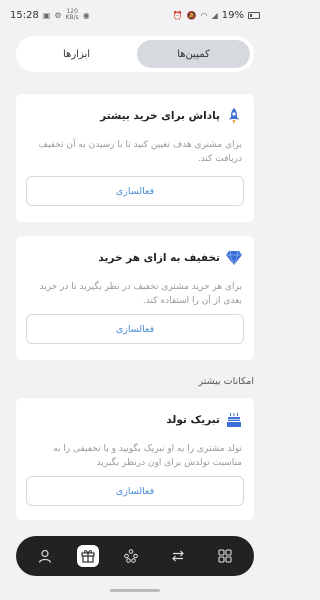 The image size is (320, 600). I want to click on nav-profile, so click(45, 556).